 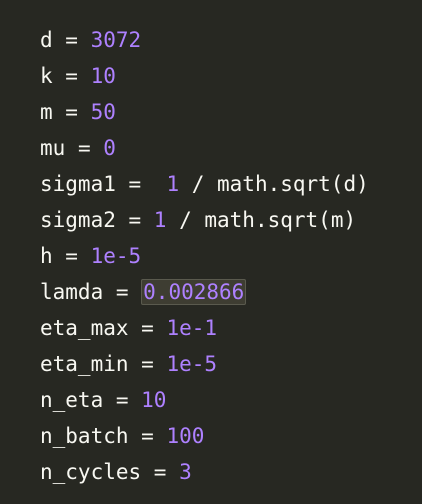 What do you see at coordinates (72, 292) in the screenshot?
I see `variable-name: lamda` at bounding box center [72, 292].